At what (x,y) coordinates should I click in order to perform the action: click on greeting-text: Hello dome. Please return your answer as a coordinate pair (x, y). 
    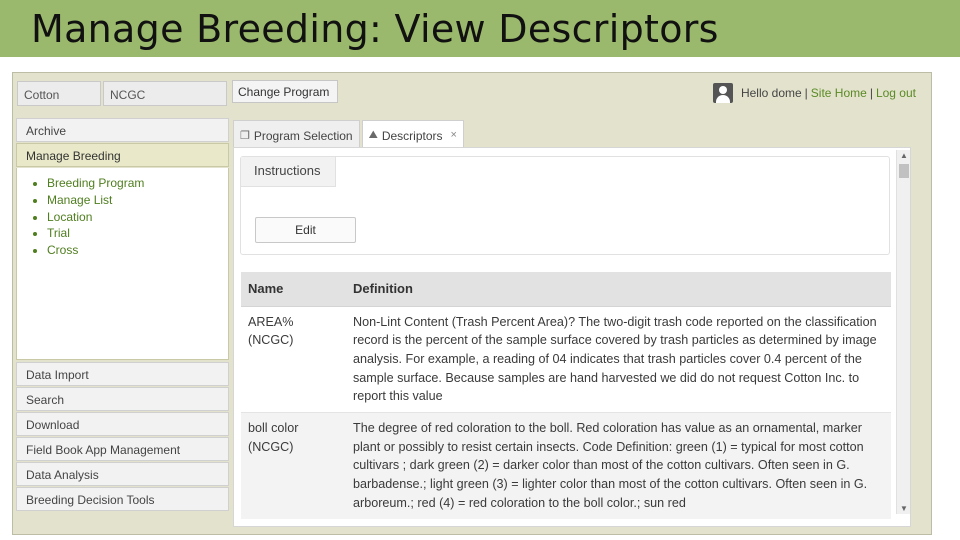
    Looking at the image, I should click on (771, 93).